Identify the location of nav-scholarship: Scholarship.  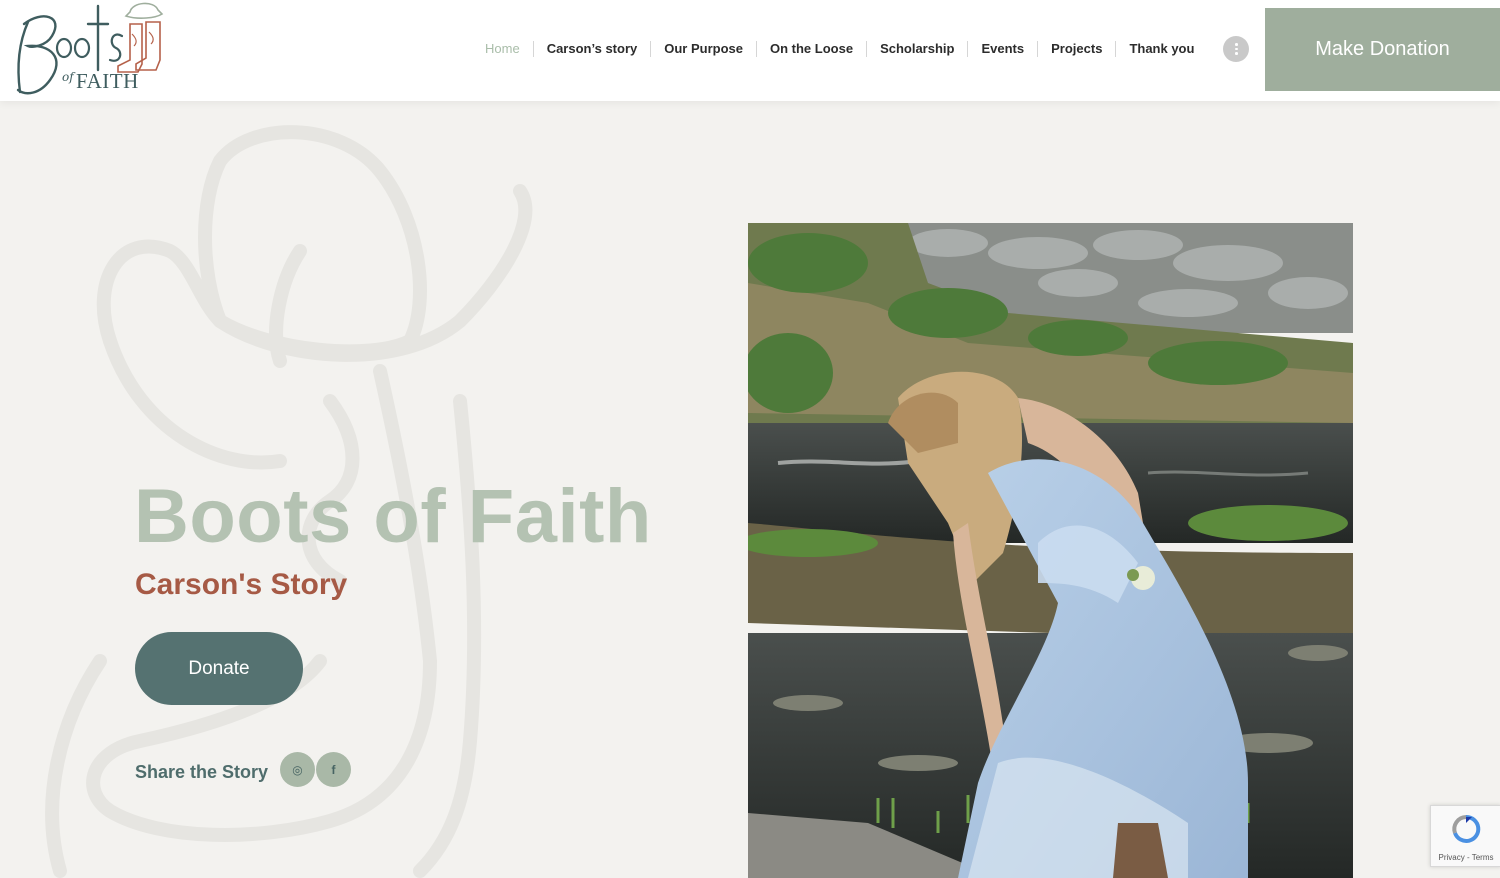
(917, 49).